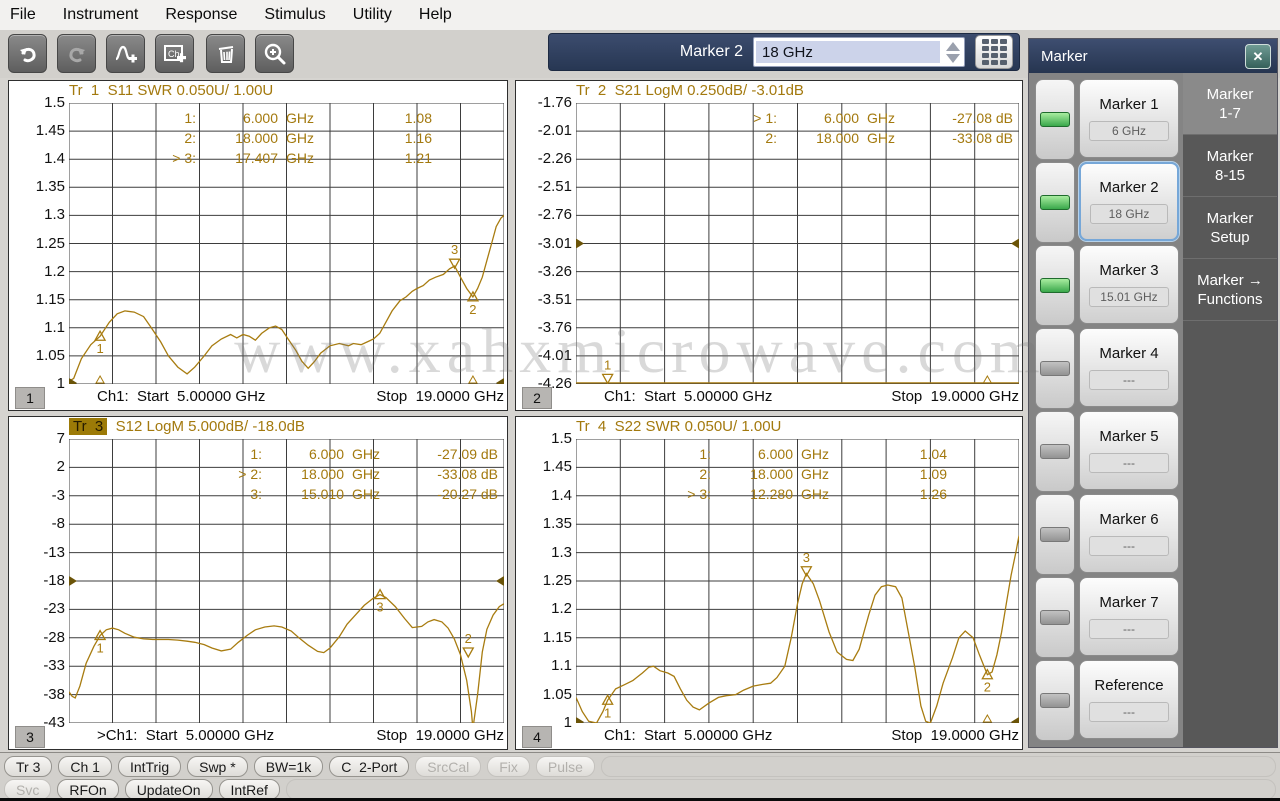  Describe the element at coordinates (561, 552) in the screenshot. I see `y-tick-label: 1.3` at that location.